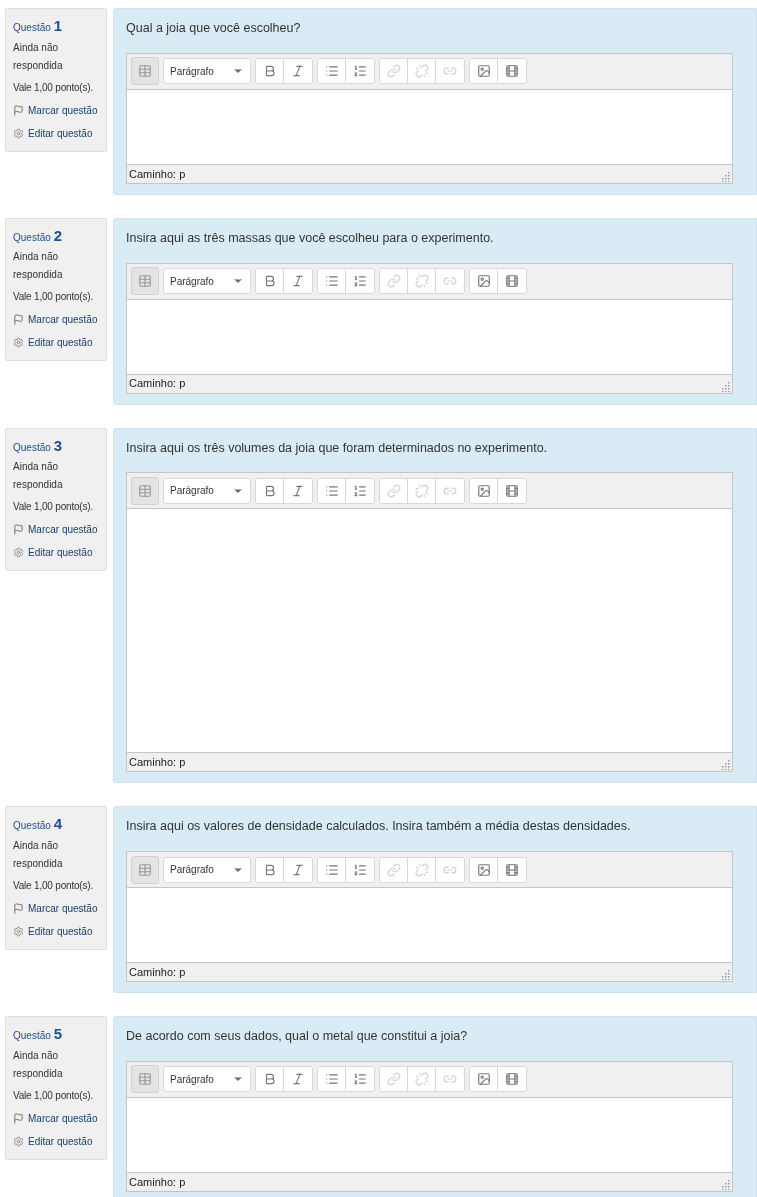  I want to click on question-number: 4, so click(58, 824).